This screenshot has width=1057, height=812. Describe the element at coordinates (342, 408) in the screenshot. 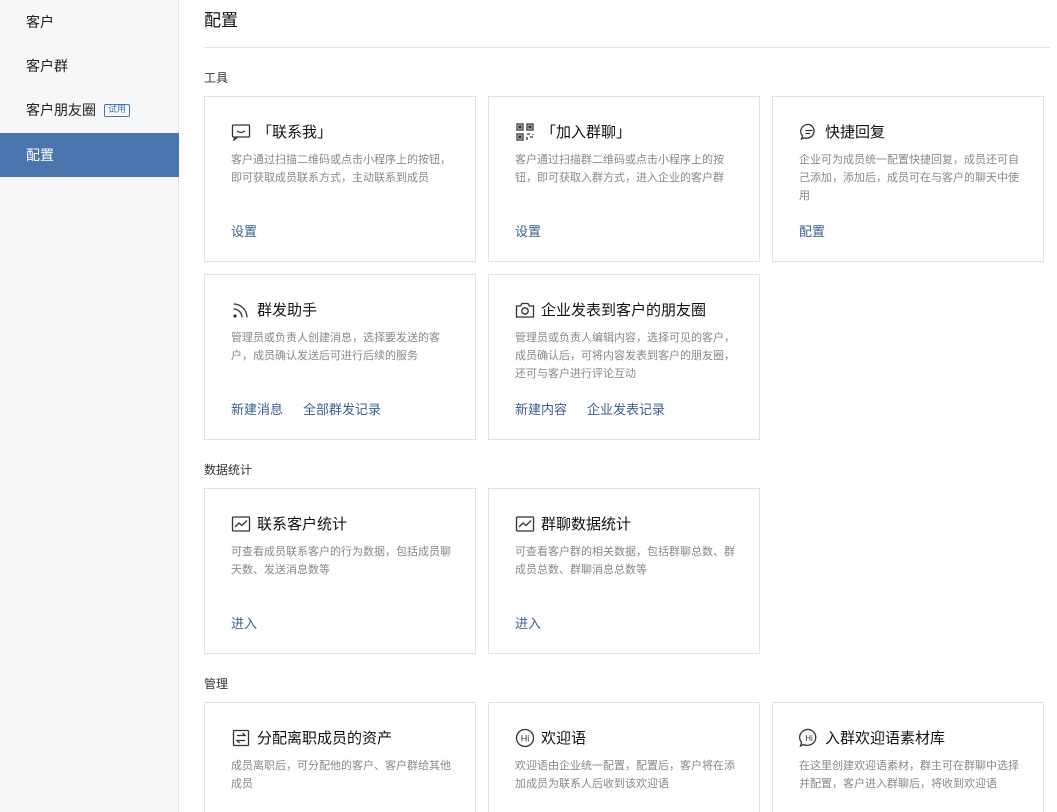

I see `all-mass-records-link: 全部群发记录` at that location.